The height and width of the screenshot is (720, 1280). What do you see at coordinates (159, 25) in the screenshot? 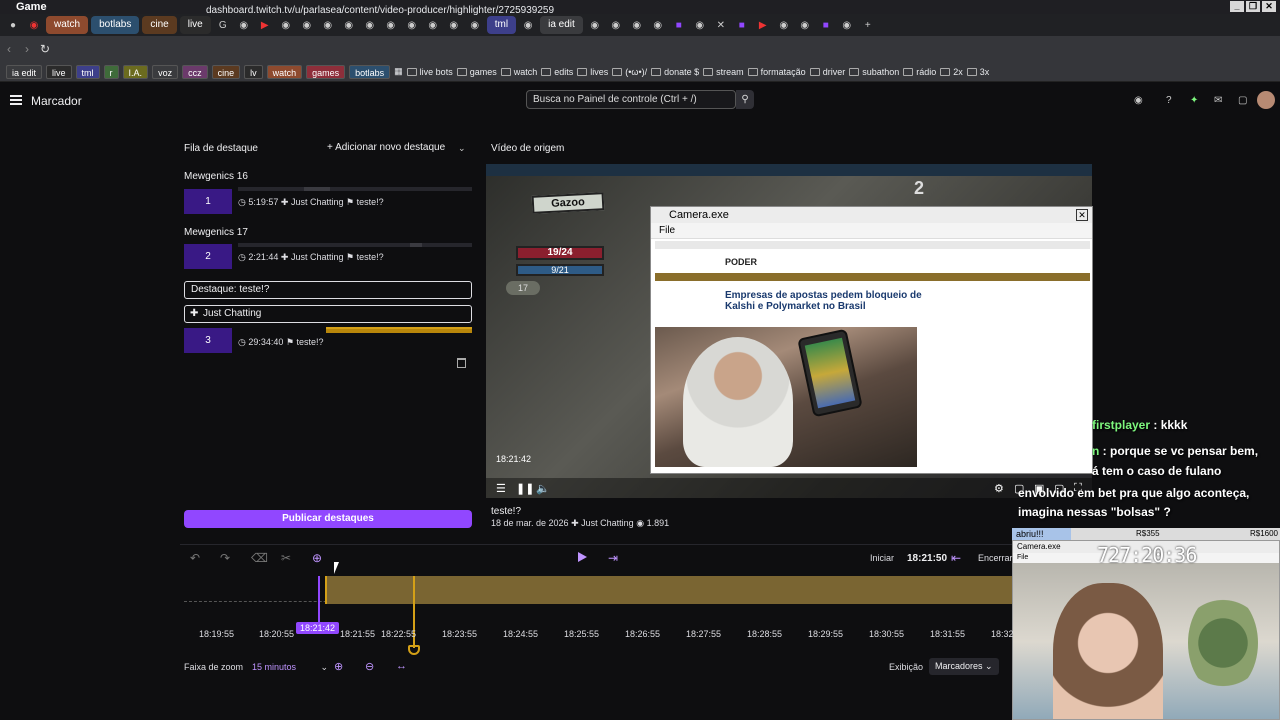
I see `tab-cine: cine` at bounding box center [159, 25].